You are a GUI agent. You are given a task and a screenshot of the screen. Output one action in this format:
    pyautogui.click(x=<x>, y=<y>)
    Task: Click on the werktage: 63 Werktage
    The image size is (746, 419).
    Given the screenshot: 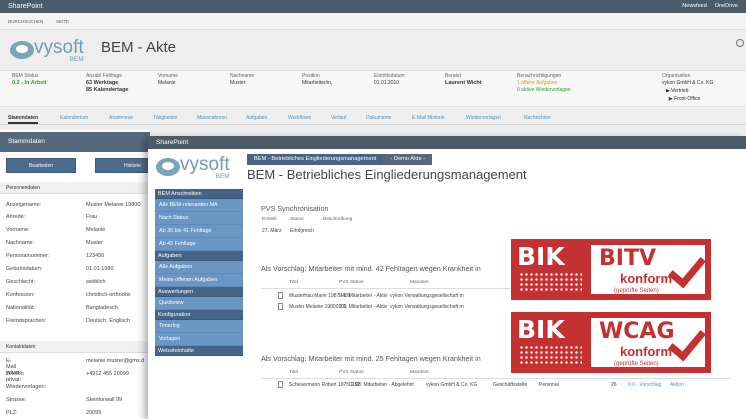 What is the action you would take?
    pyautogui.click(x=102, y=83)
    